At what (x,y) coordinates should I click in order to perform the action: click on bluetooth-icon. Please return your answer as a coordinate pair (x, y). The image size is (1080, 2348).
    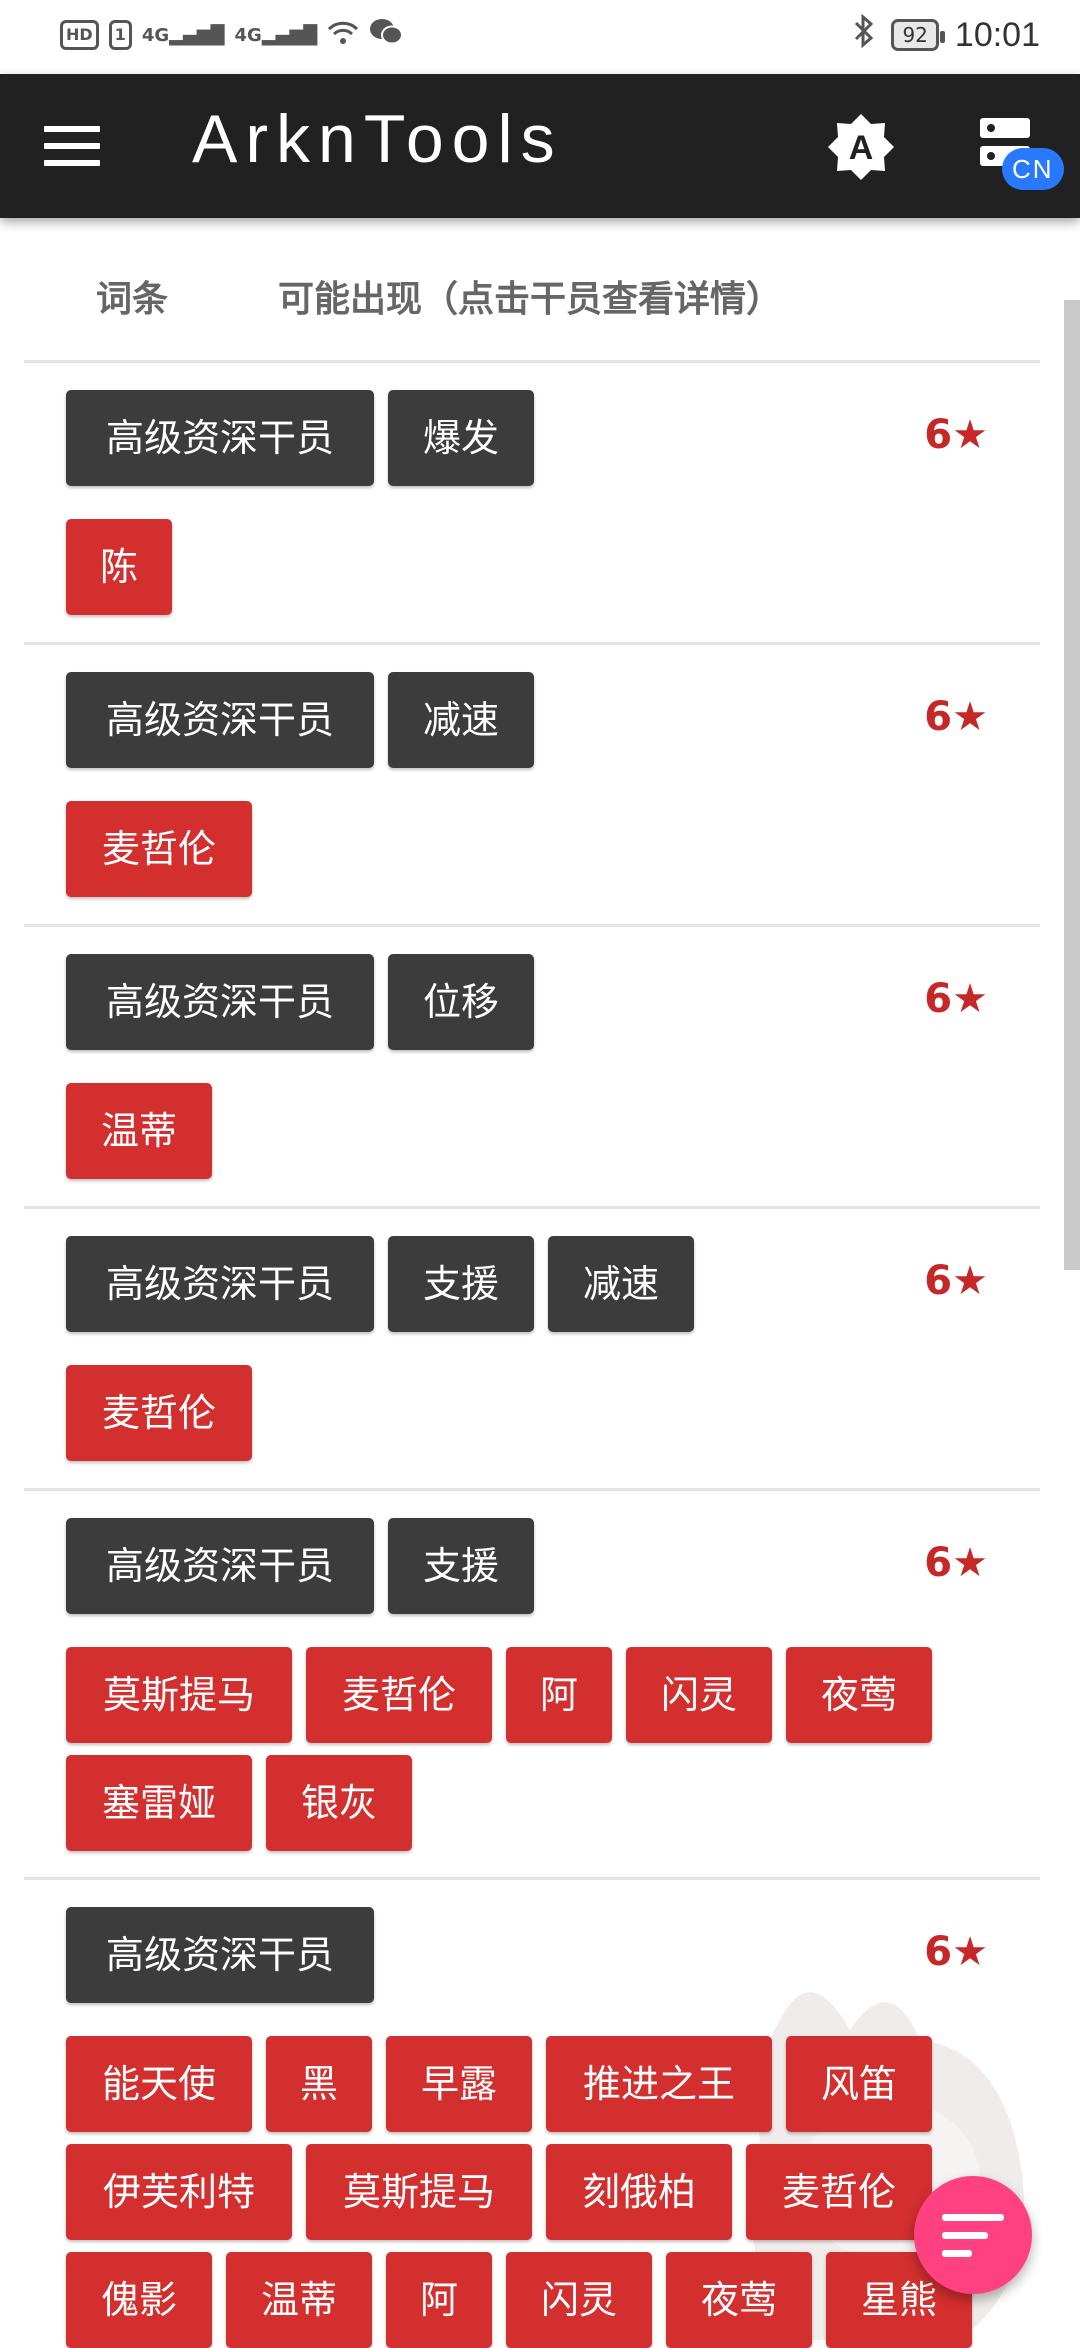
    Looking at the image, I should click on (864, 34).